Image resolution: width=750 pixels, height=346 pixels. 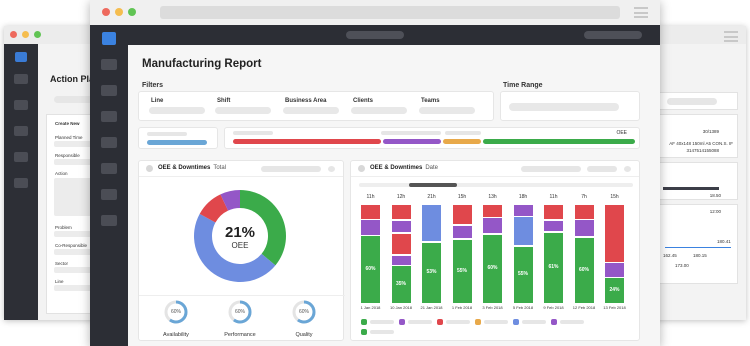 I want to click on business-area-select, so click(x=311, y=110).